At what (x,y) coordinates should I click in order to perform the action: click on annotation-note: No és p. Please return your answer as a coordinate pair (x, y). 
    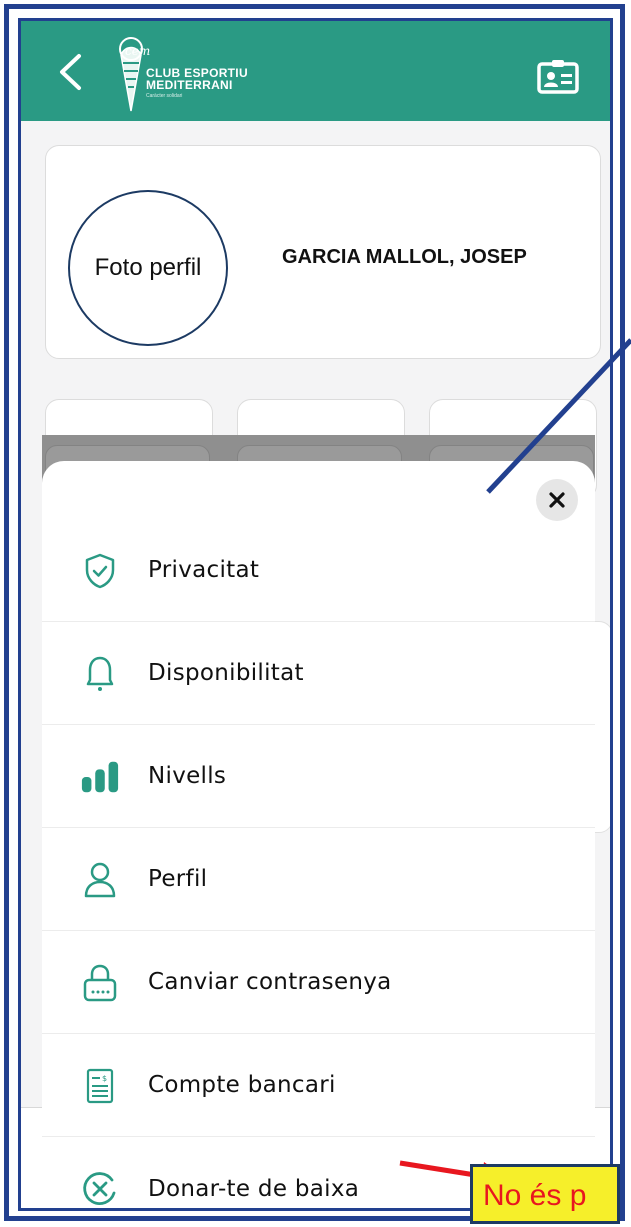
    Looking at the image, I should click on (545, 1194).